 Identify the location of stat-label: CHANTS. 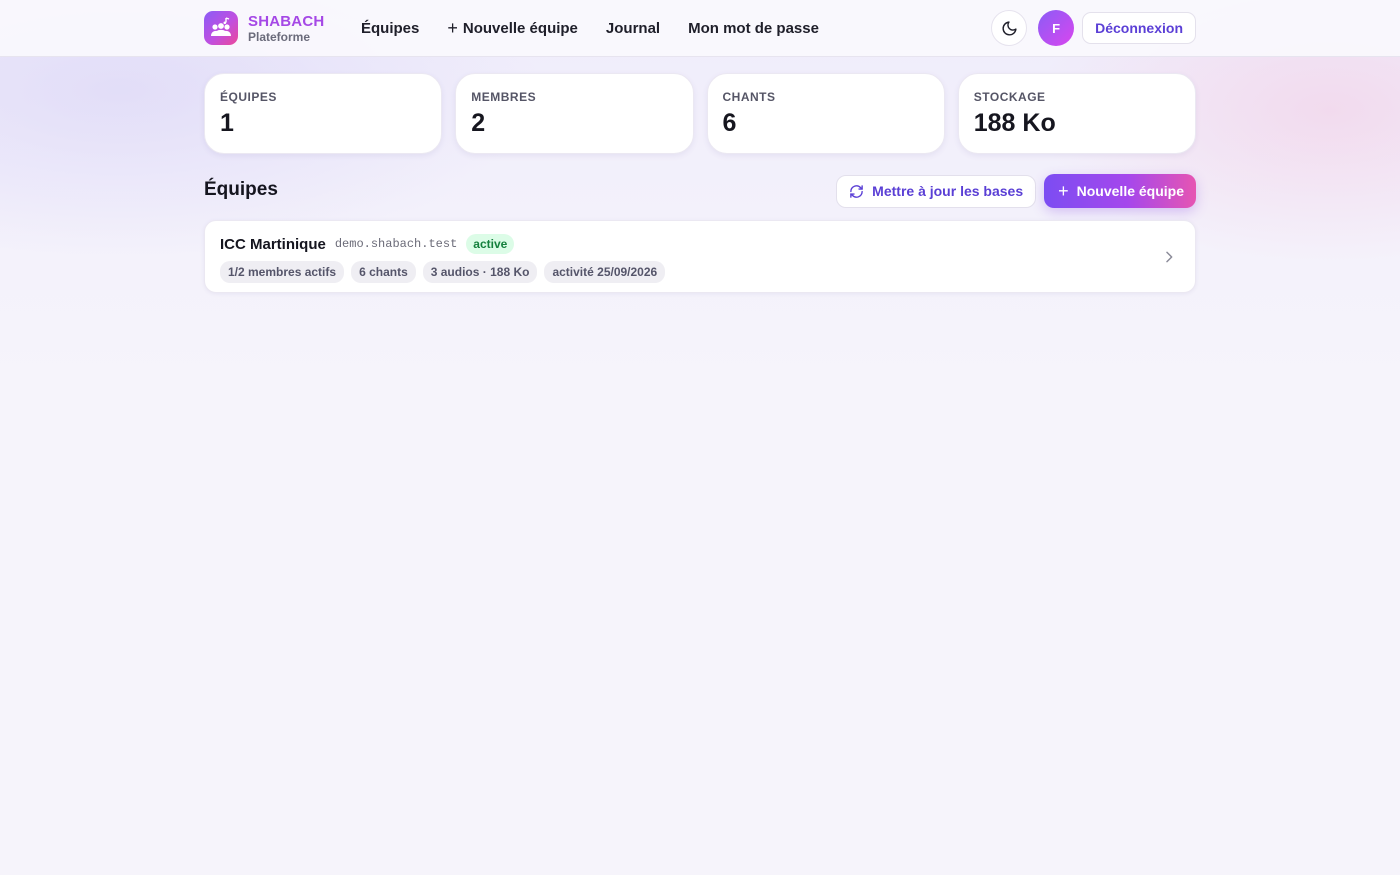
(749, 97).